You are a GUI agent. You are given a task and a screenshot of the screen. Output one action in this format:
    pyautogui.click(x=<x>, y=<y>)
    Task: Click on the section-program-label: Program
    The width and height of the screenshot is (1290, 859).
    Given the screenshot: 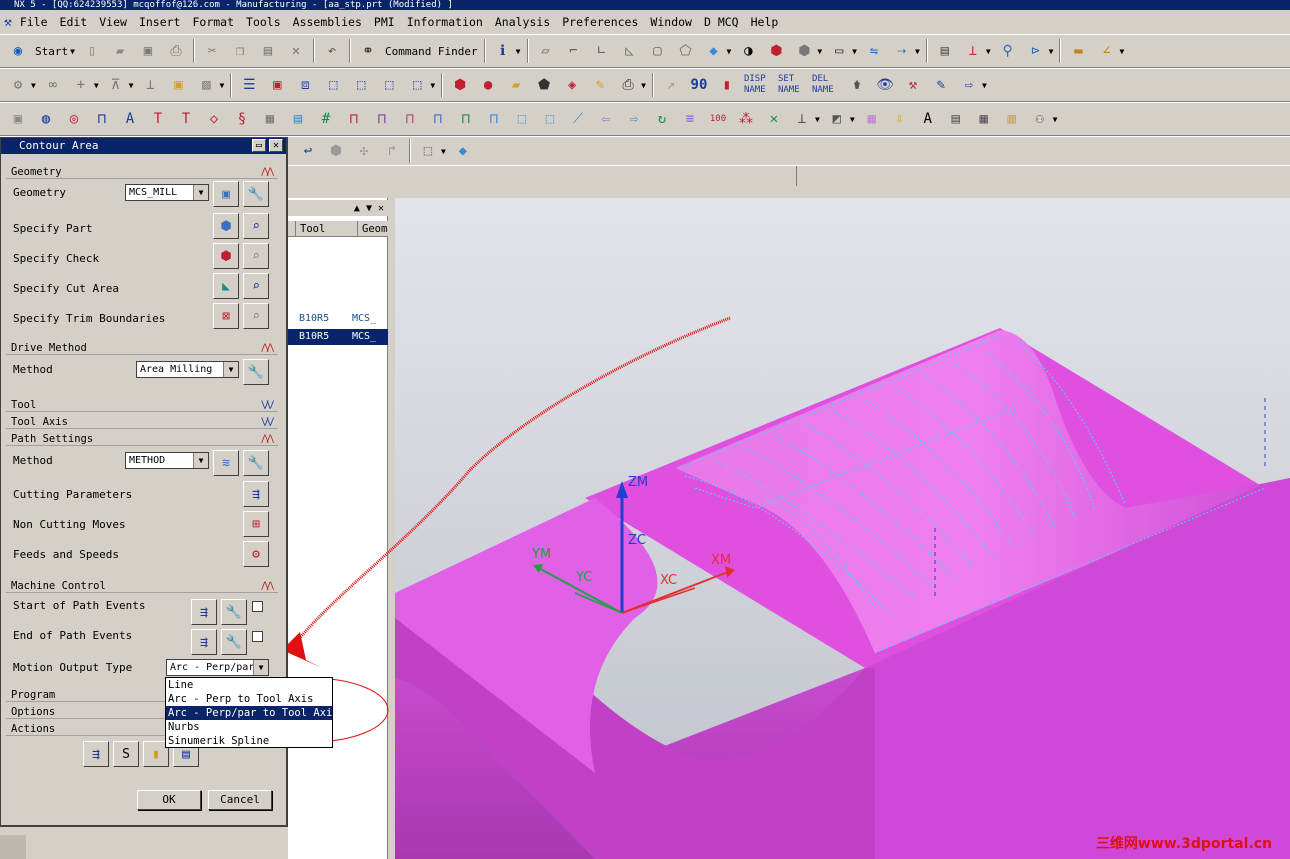 What is the action you would take?
    pyautogui.click(x=33, y=695)
    